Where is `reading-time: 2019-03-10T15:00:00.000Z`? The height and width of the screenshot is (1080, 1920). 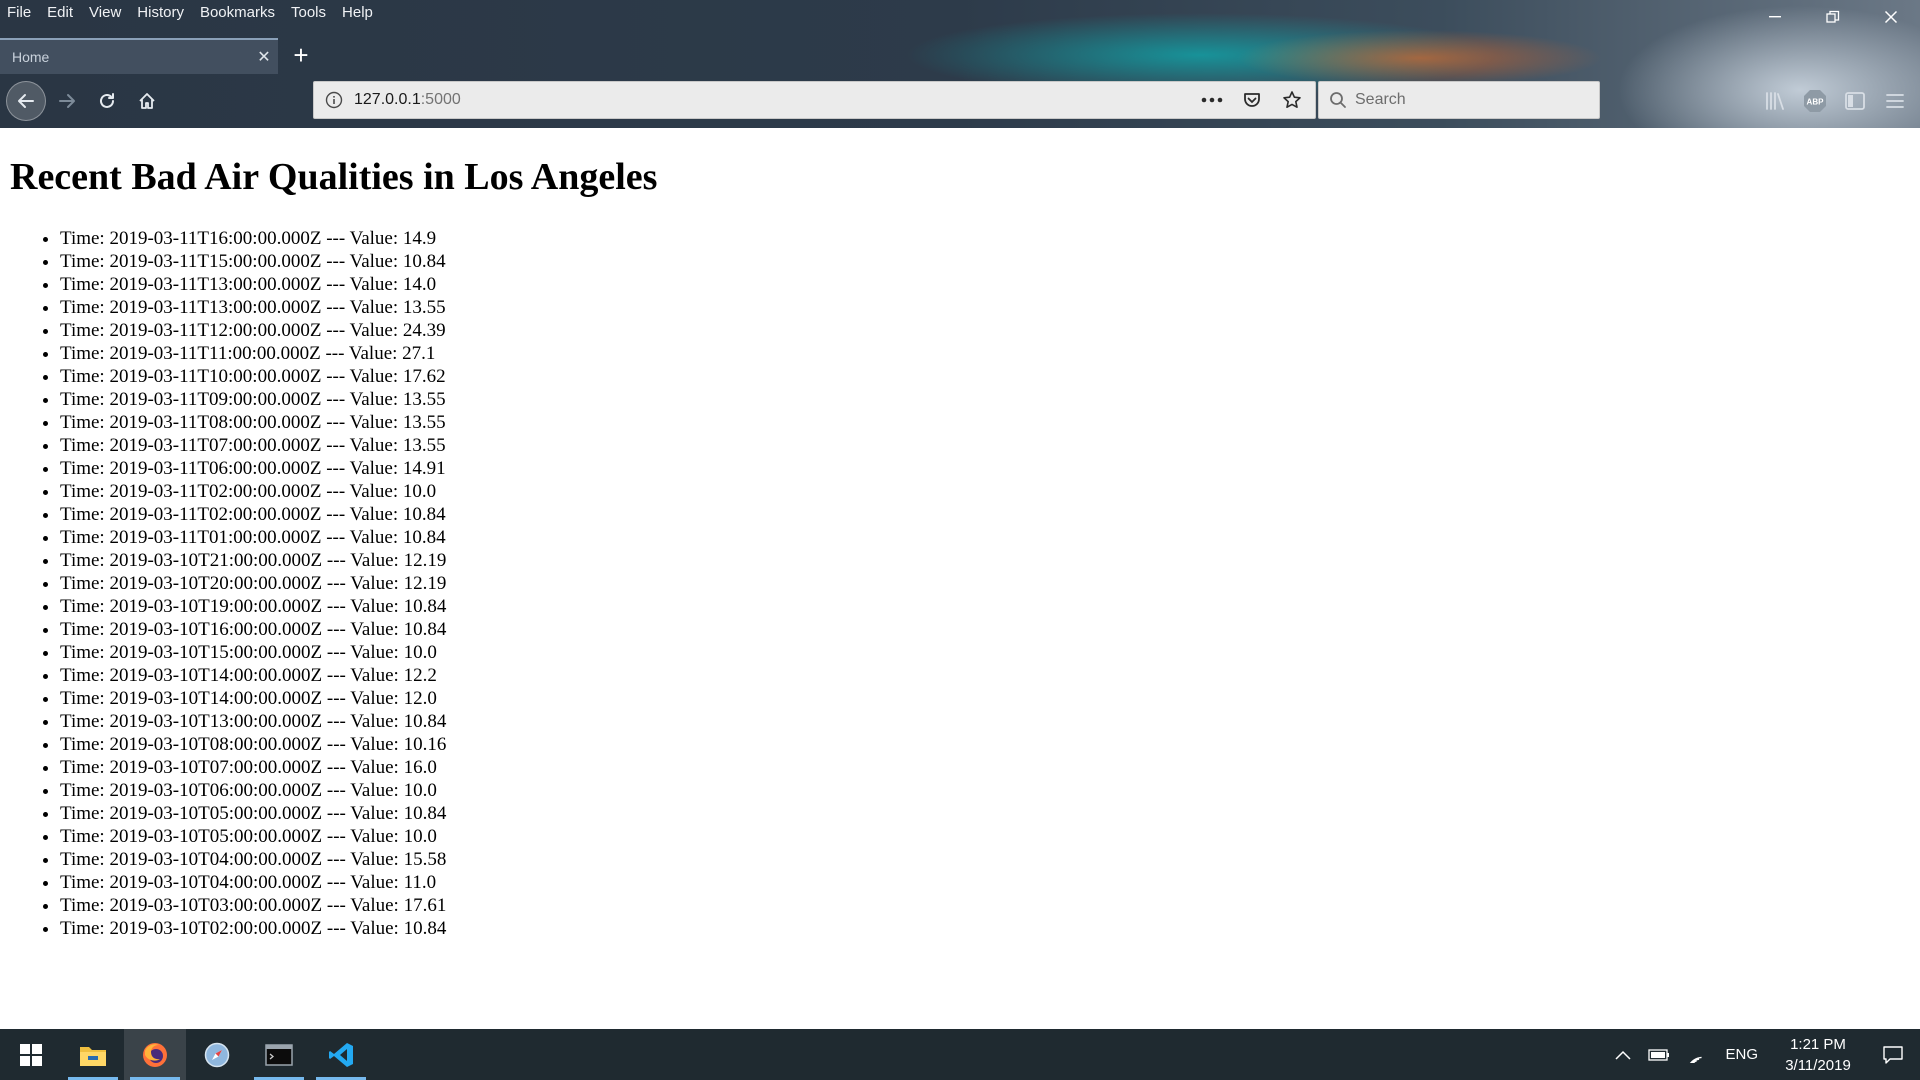 reading-time: 2019-03-10T15:00:00.000Z is located at coordinates (216, 652).